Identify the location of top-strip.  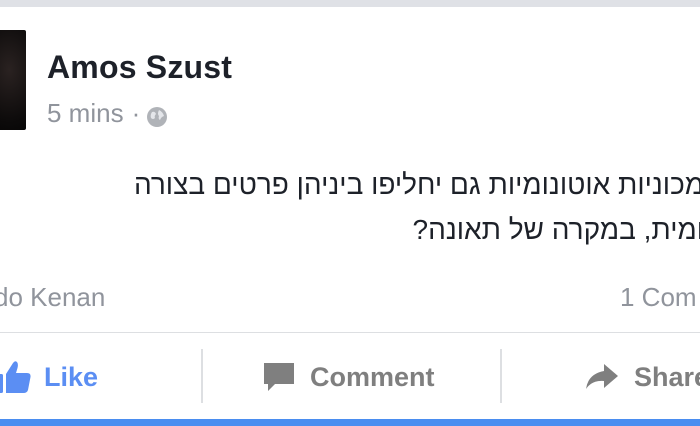
(350, 3).